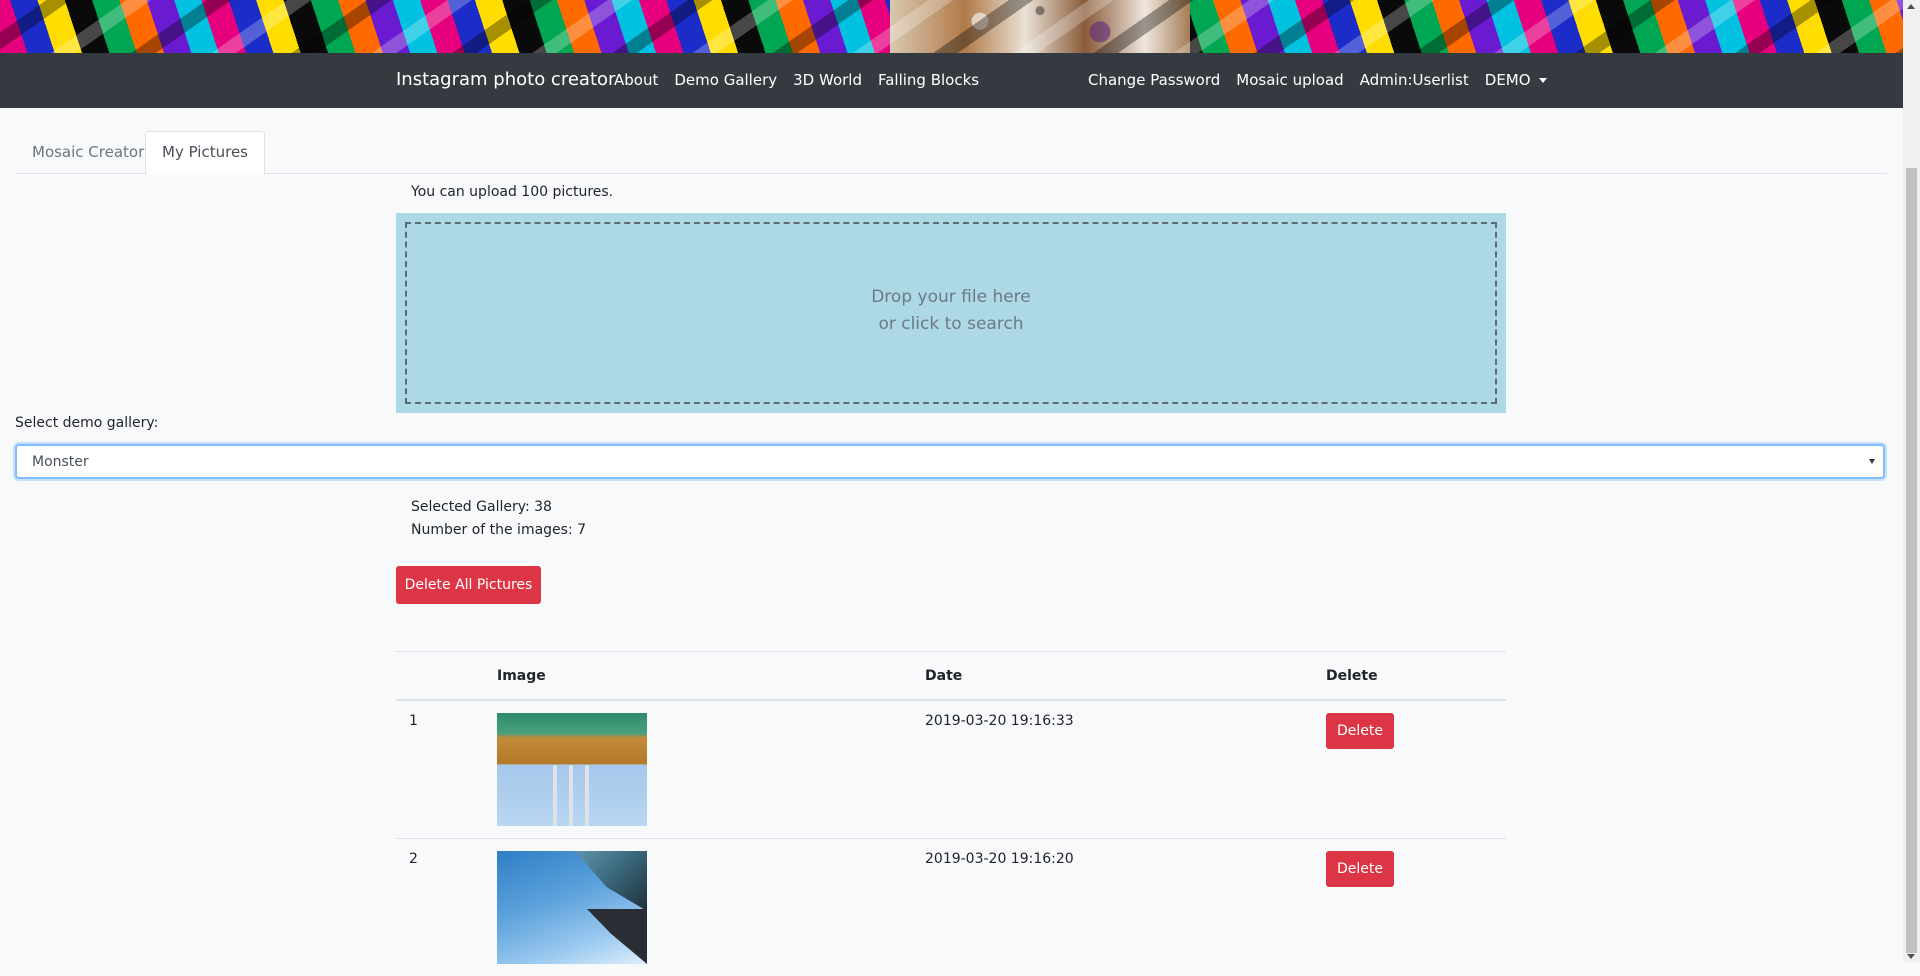  What do you see at coordinates (1543, 80) in the screenshot?
I see `caret-down-icon` at bounding box center [1543, 80].